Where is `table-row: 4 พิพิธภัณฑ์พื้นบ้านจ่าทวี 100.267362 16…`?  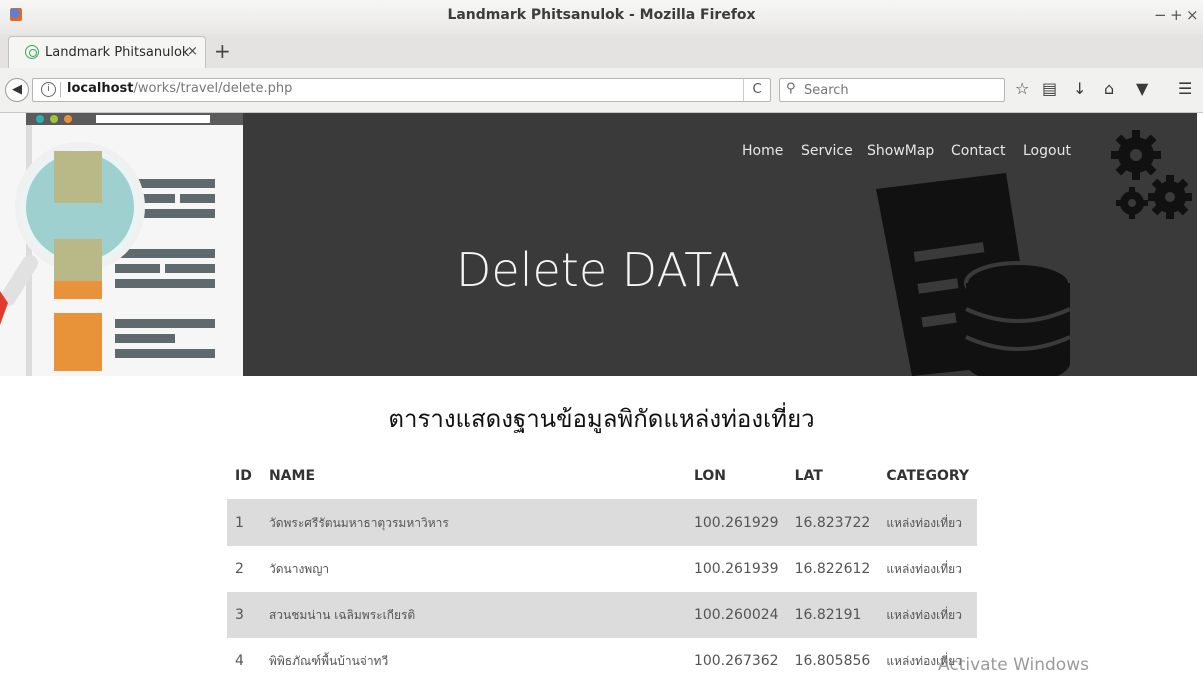
table-row: 4 พิพิธภัณฑ์พื้นบ้านจ่าทวี 100.267362 16… is located at coordinates (602, 658).